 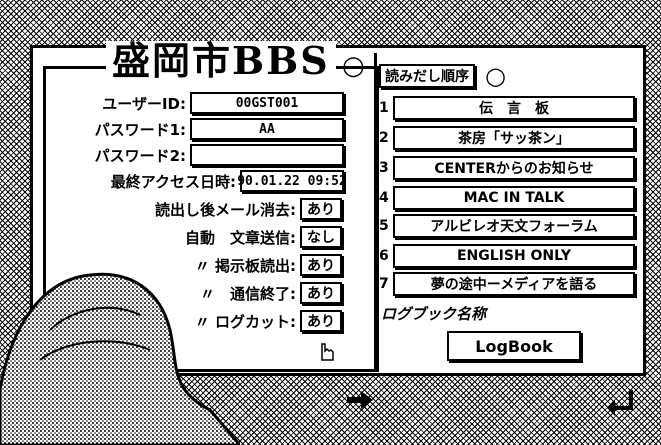 I want to click on board-item: 5 アルビレオ天文フォーラム, so click(x=507, y=226).